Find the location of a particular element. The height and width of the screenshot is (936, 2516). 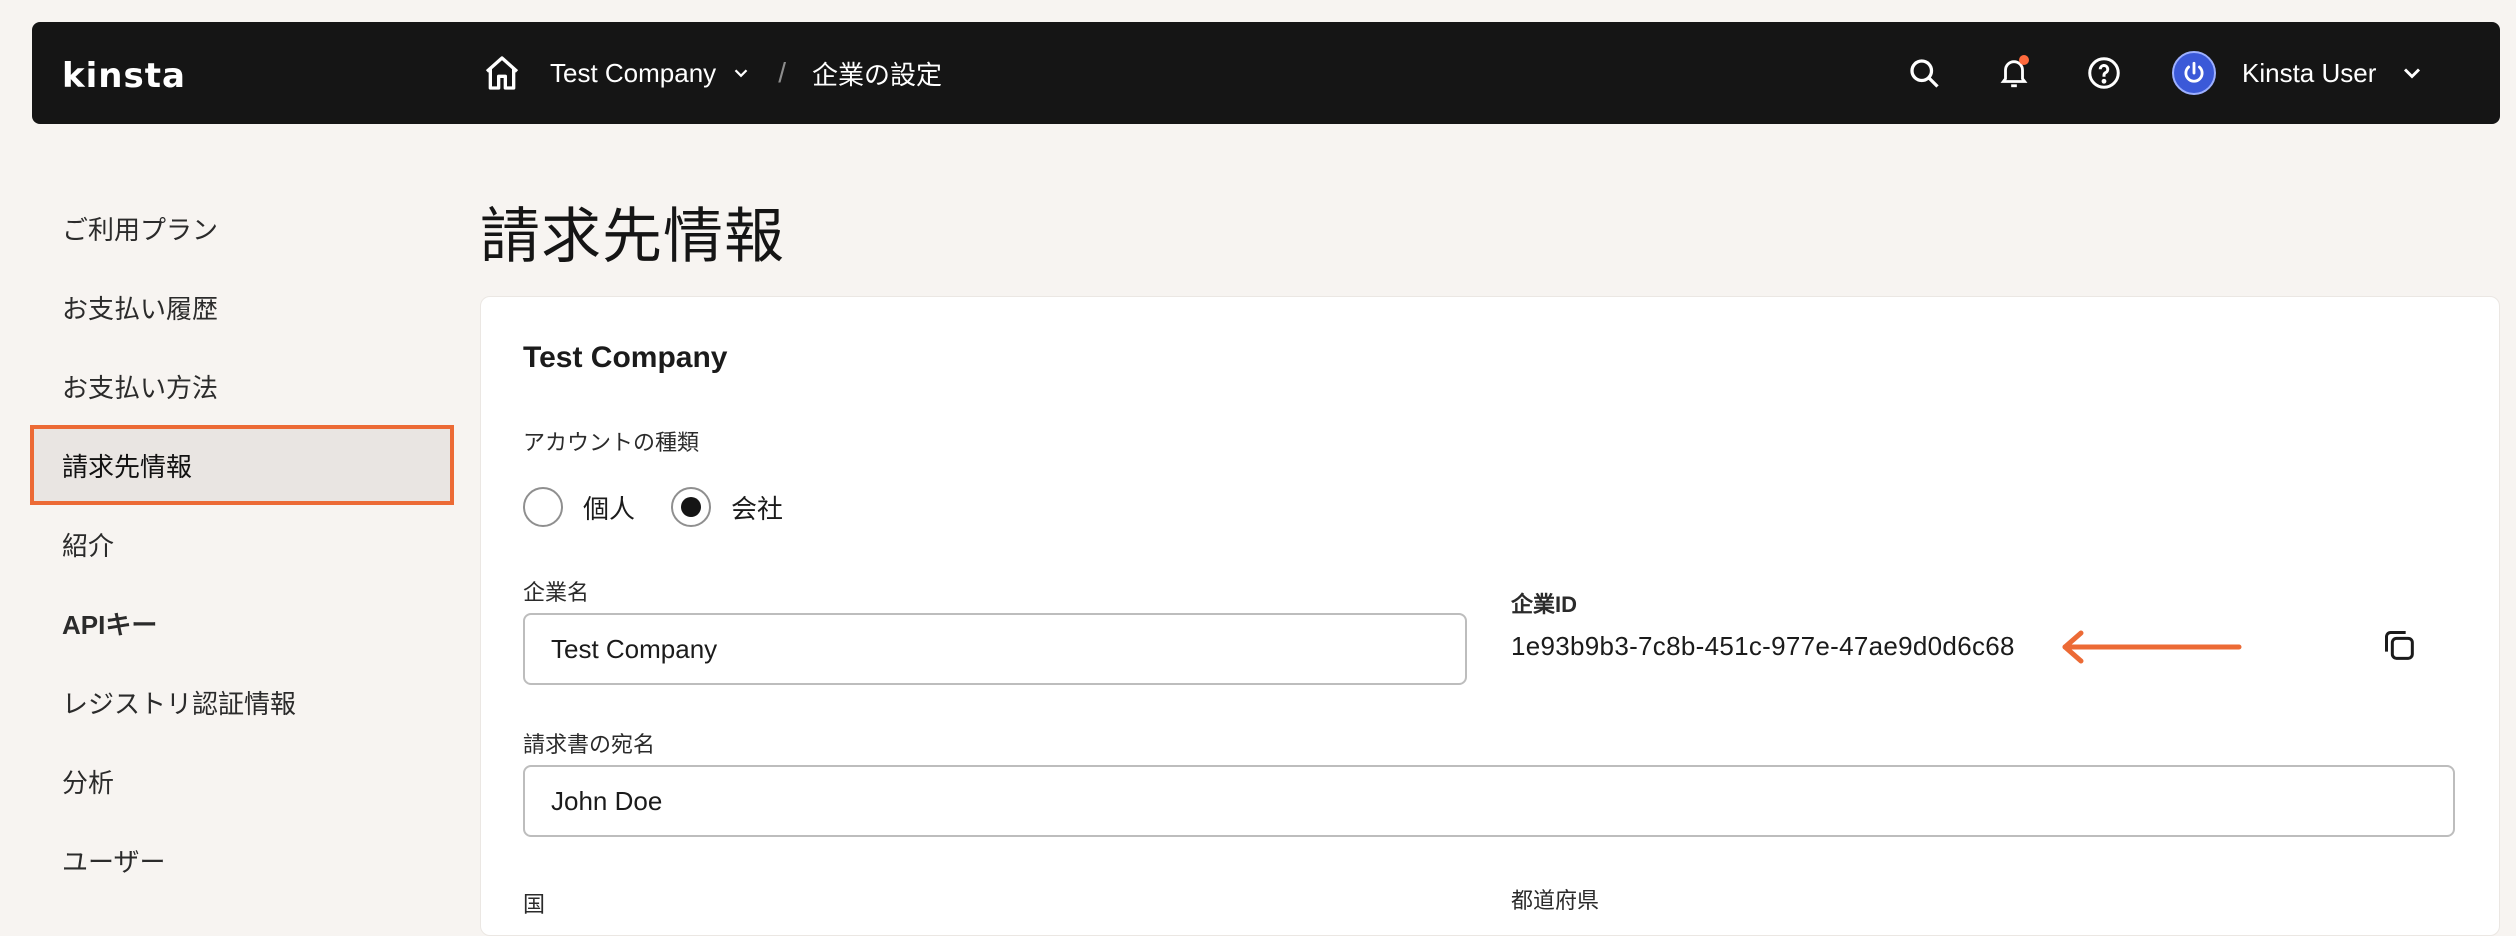

account-type-company-label: 会社 is located at coordinates (757, 507).